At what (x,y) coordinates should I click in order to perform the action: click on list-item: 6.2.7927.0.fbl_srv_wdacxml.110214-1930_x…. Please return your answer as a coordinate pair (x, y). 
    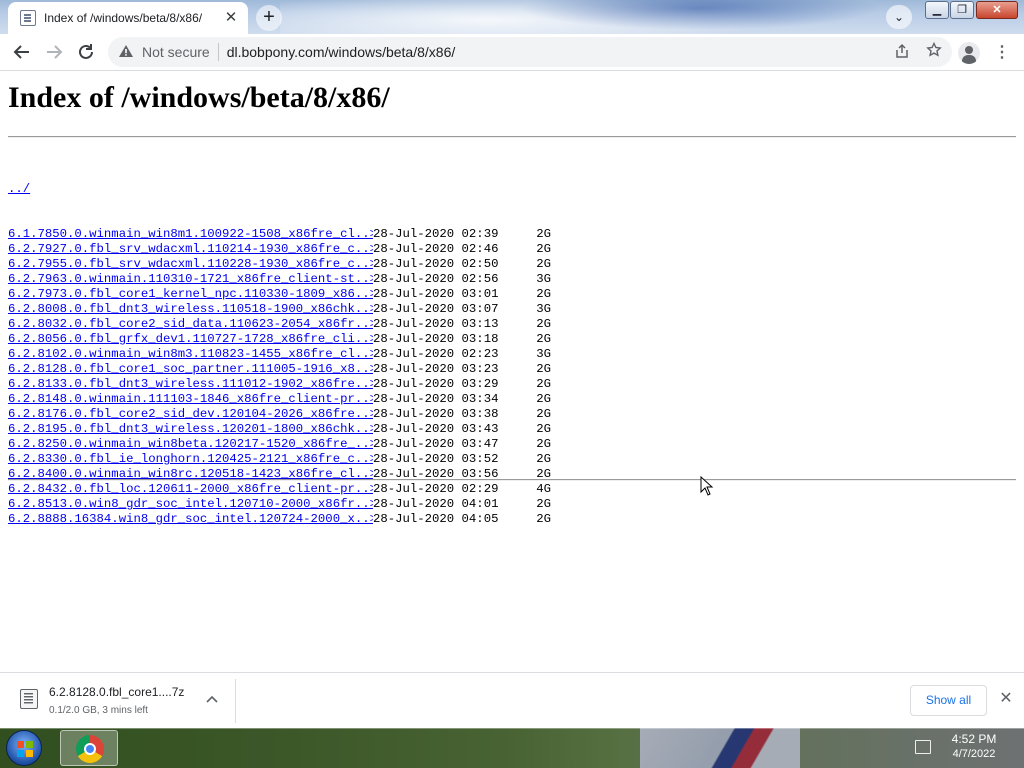
    Looking at the image, I should click on (279, 249).